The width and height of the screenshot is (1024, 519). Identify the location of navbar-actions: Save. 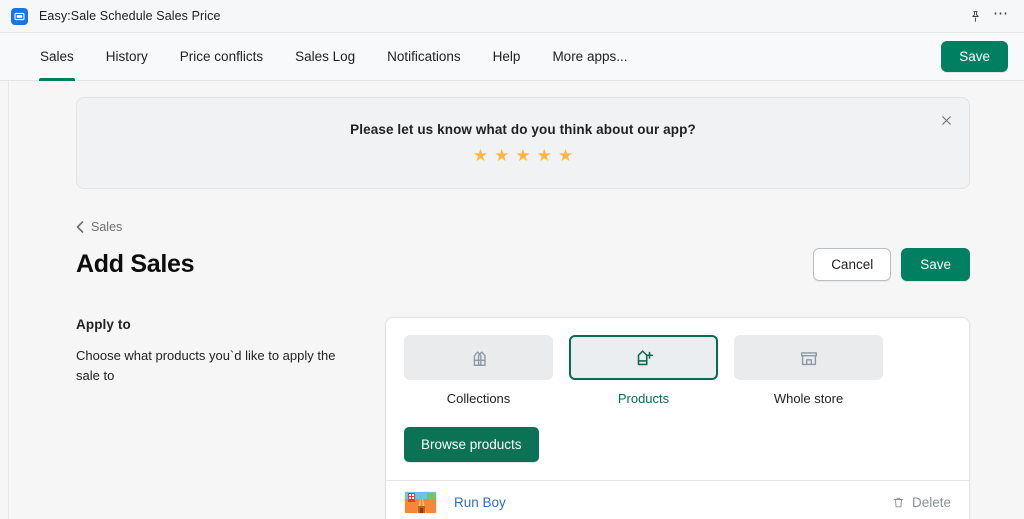
(974, 56).